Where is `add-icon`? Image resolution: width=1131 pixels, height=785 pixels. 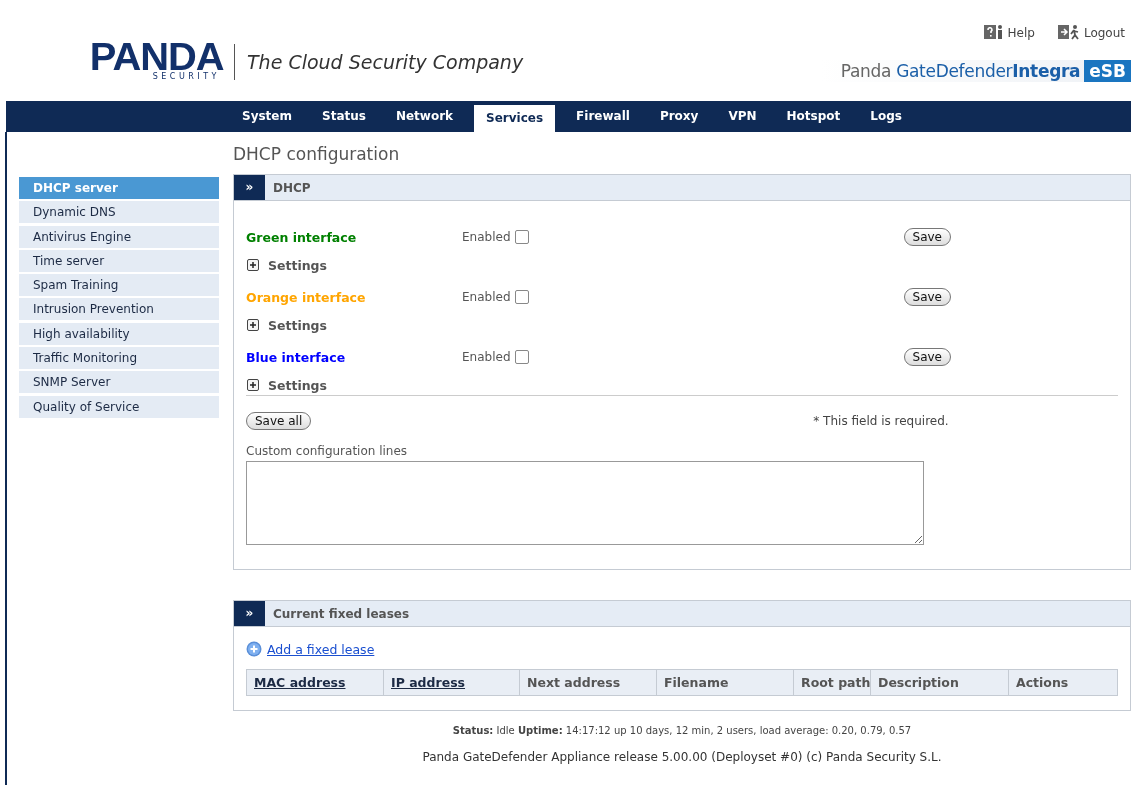
add-icon is located at coordinates (254, 649).